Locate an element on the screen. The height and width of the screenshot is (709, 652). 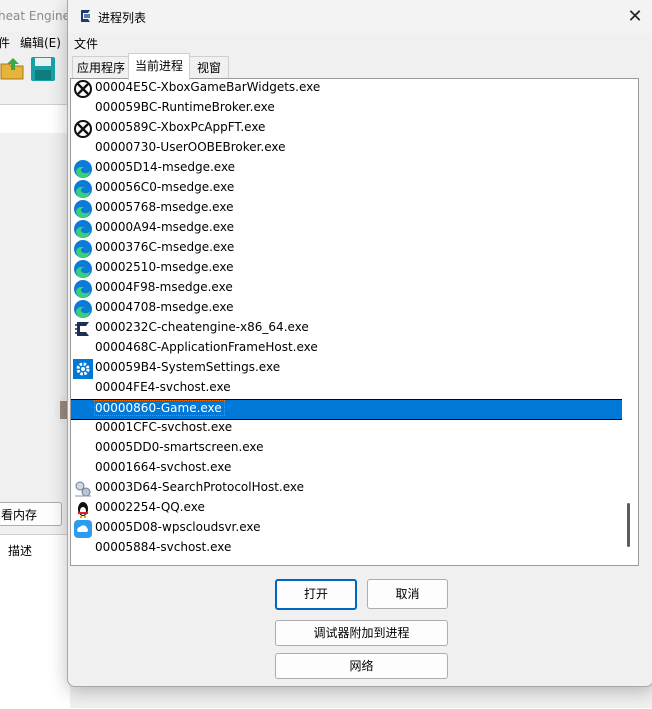
memory-view-label: 看内存 is located at coordinates (19, 515).